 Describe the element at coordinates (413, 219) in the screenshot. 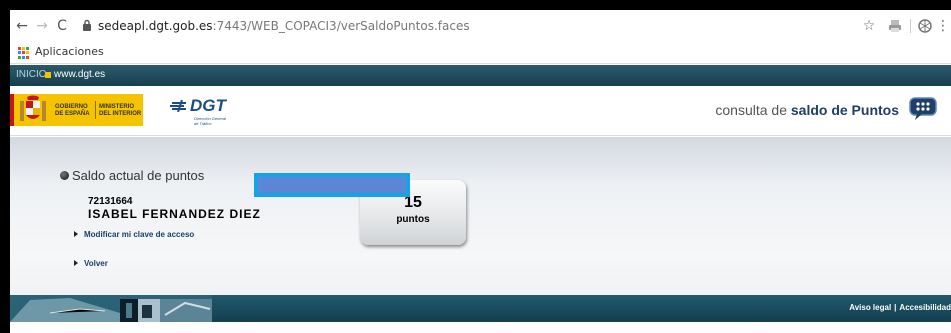

I see `points-unit: puntos` at that location.